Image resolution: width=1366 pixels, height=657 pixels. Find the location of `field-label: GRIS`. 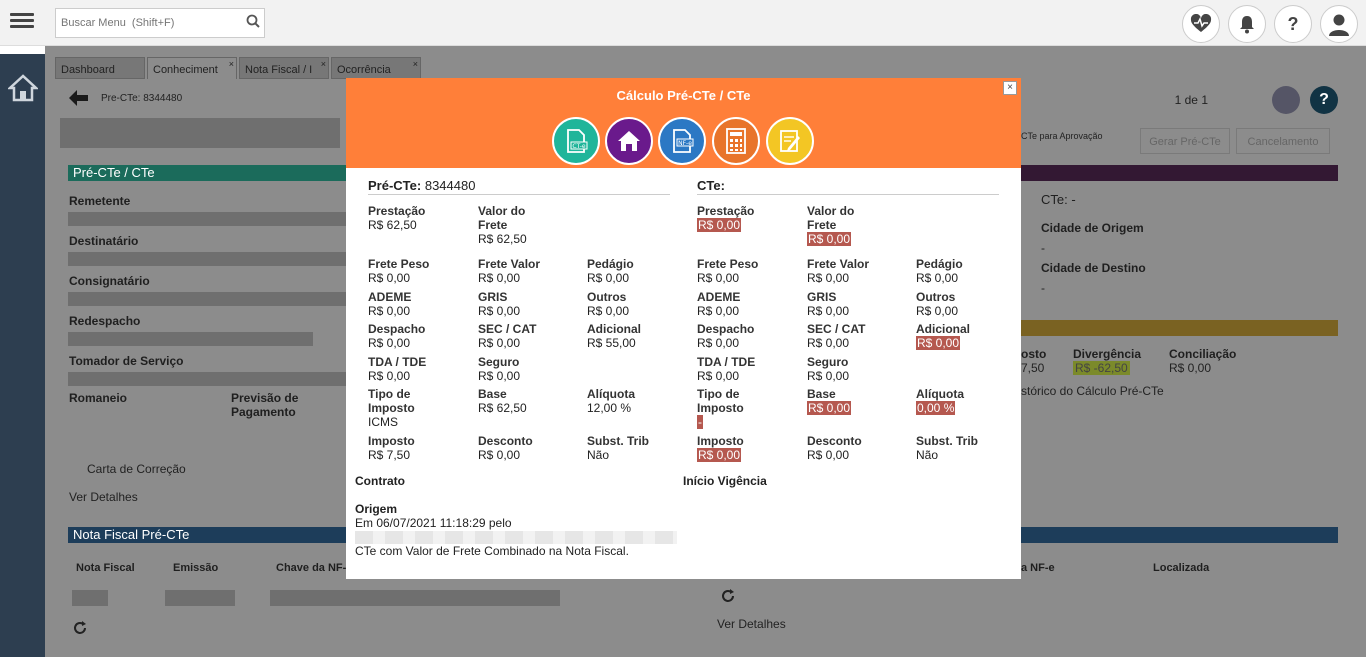

field-label: GRIS is located at coordinates (822, 297).